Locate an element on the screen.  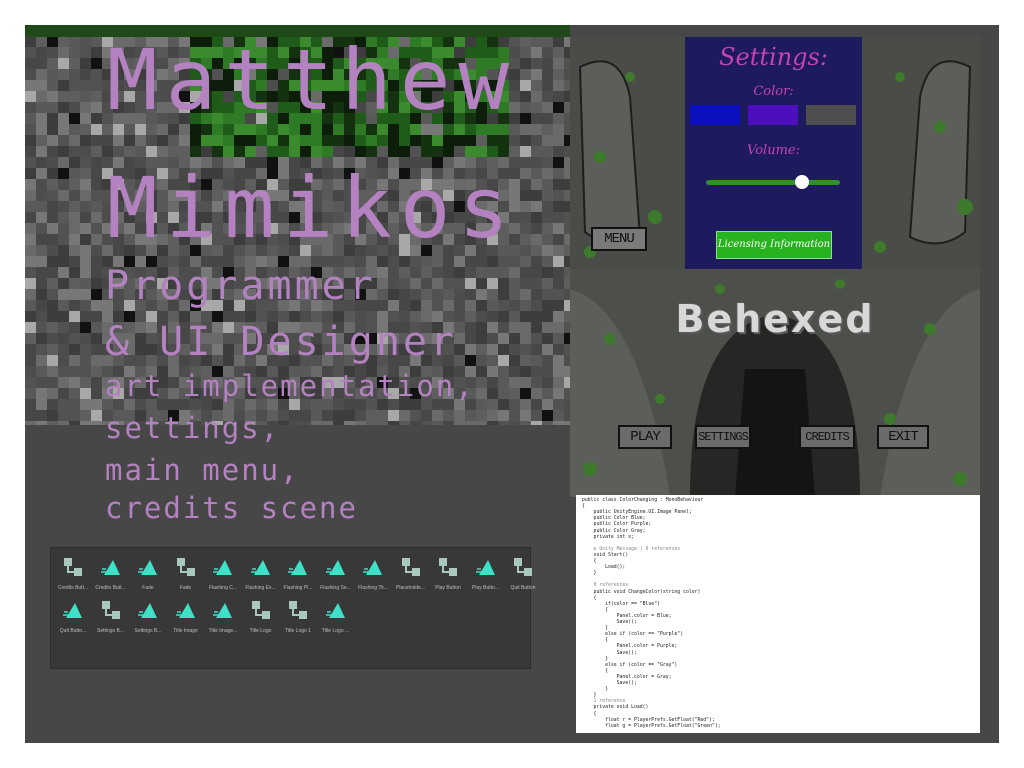
exit-button: EXIT is located at coordinates (903, 437).